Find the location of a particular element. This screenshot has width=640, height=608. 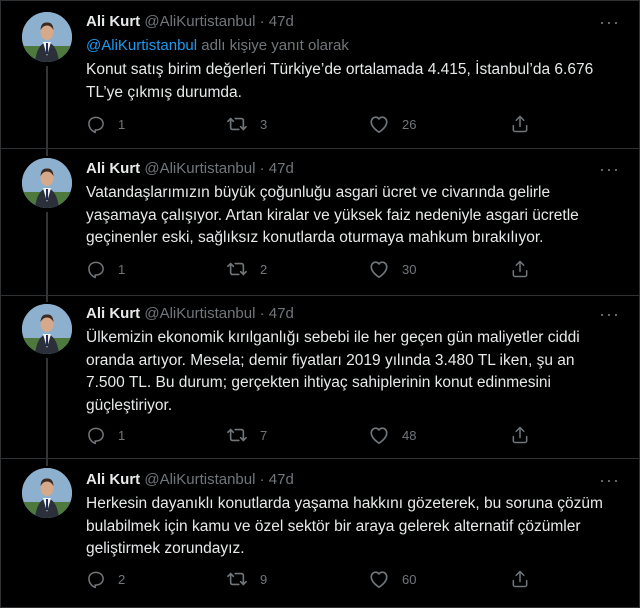

like-count: 48 is located at coordinates (409, 435).